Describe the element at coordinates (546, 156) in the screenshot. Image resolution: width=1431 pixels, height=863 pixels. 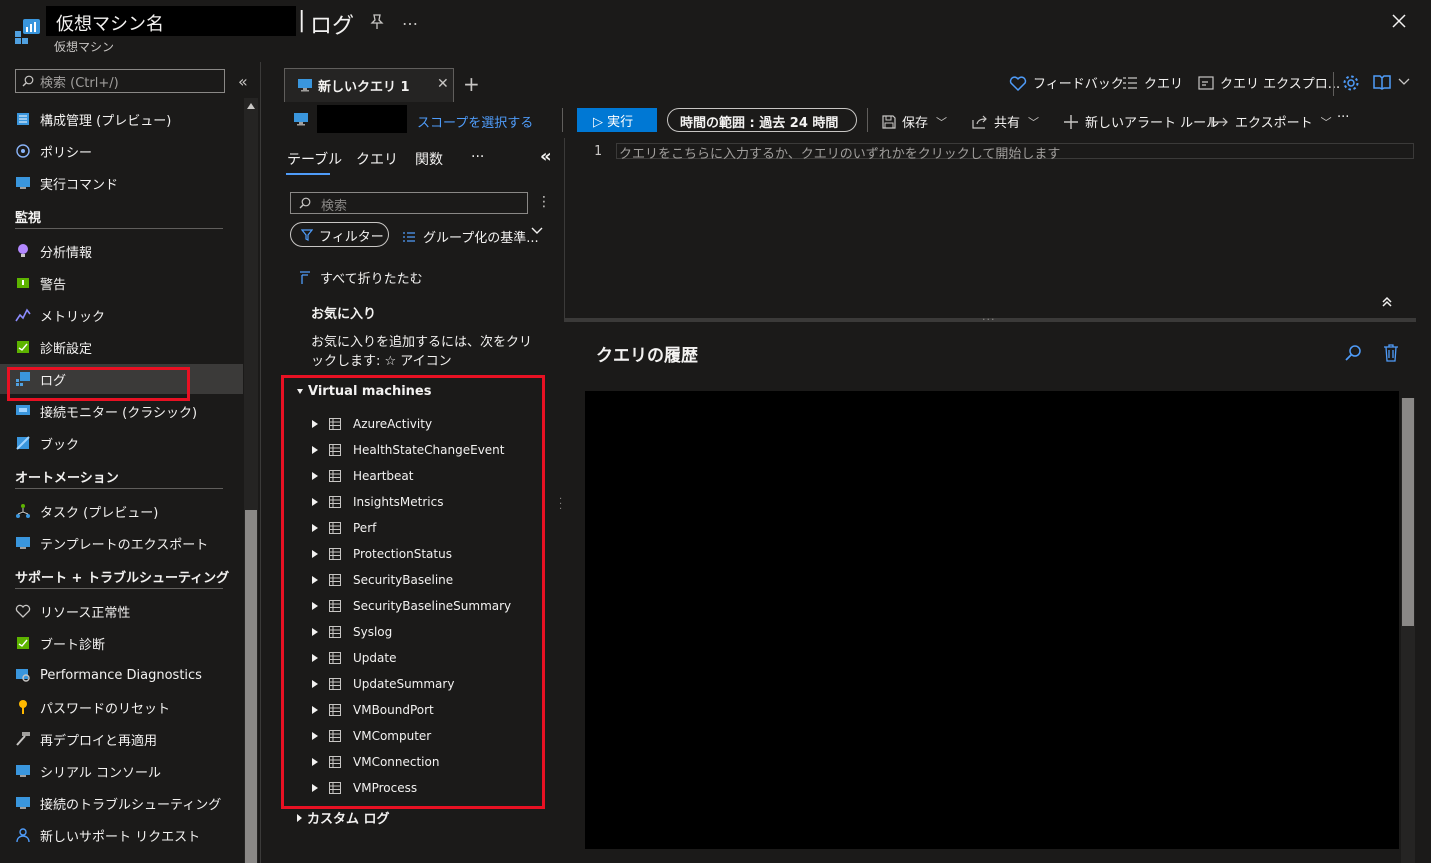
I see `collapse-pane-button: «` at that location.